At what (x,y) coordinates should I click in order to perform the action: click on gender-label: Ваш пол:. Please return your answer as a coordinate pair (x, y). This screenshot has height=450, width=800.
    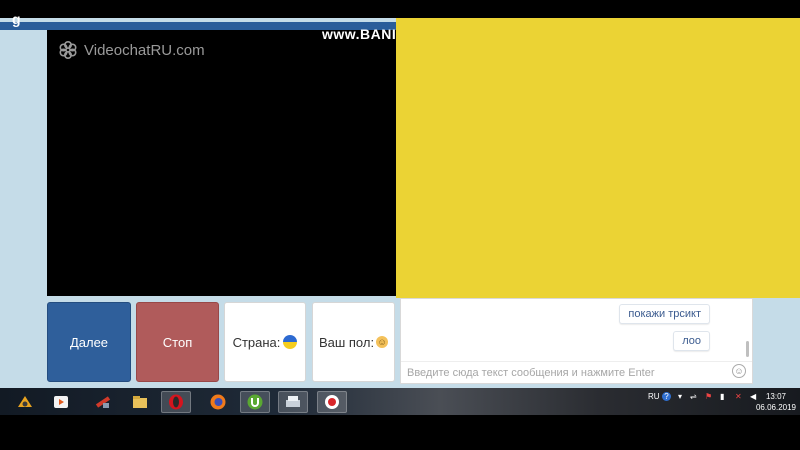
    Looking at the image, I should click on (346, 342).